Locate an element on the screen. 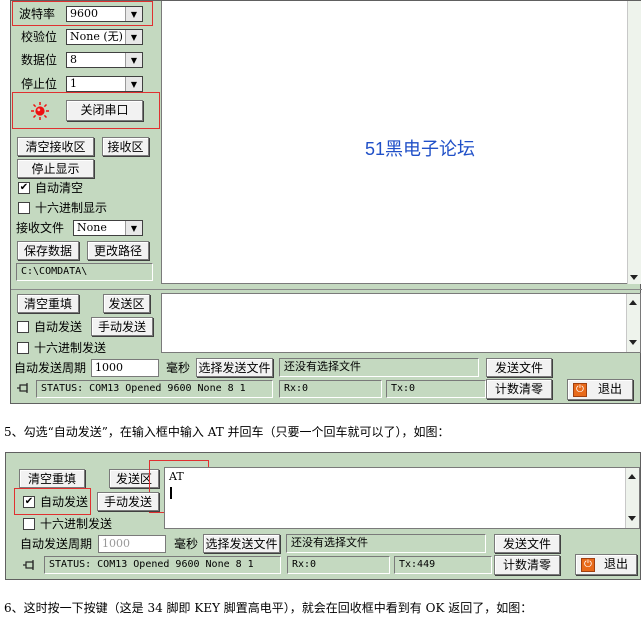 The image size is (643, 619). databits-value: 8 is located at coordinates (73, 59).